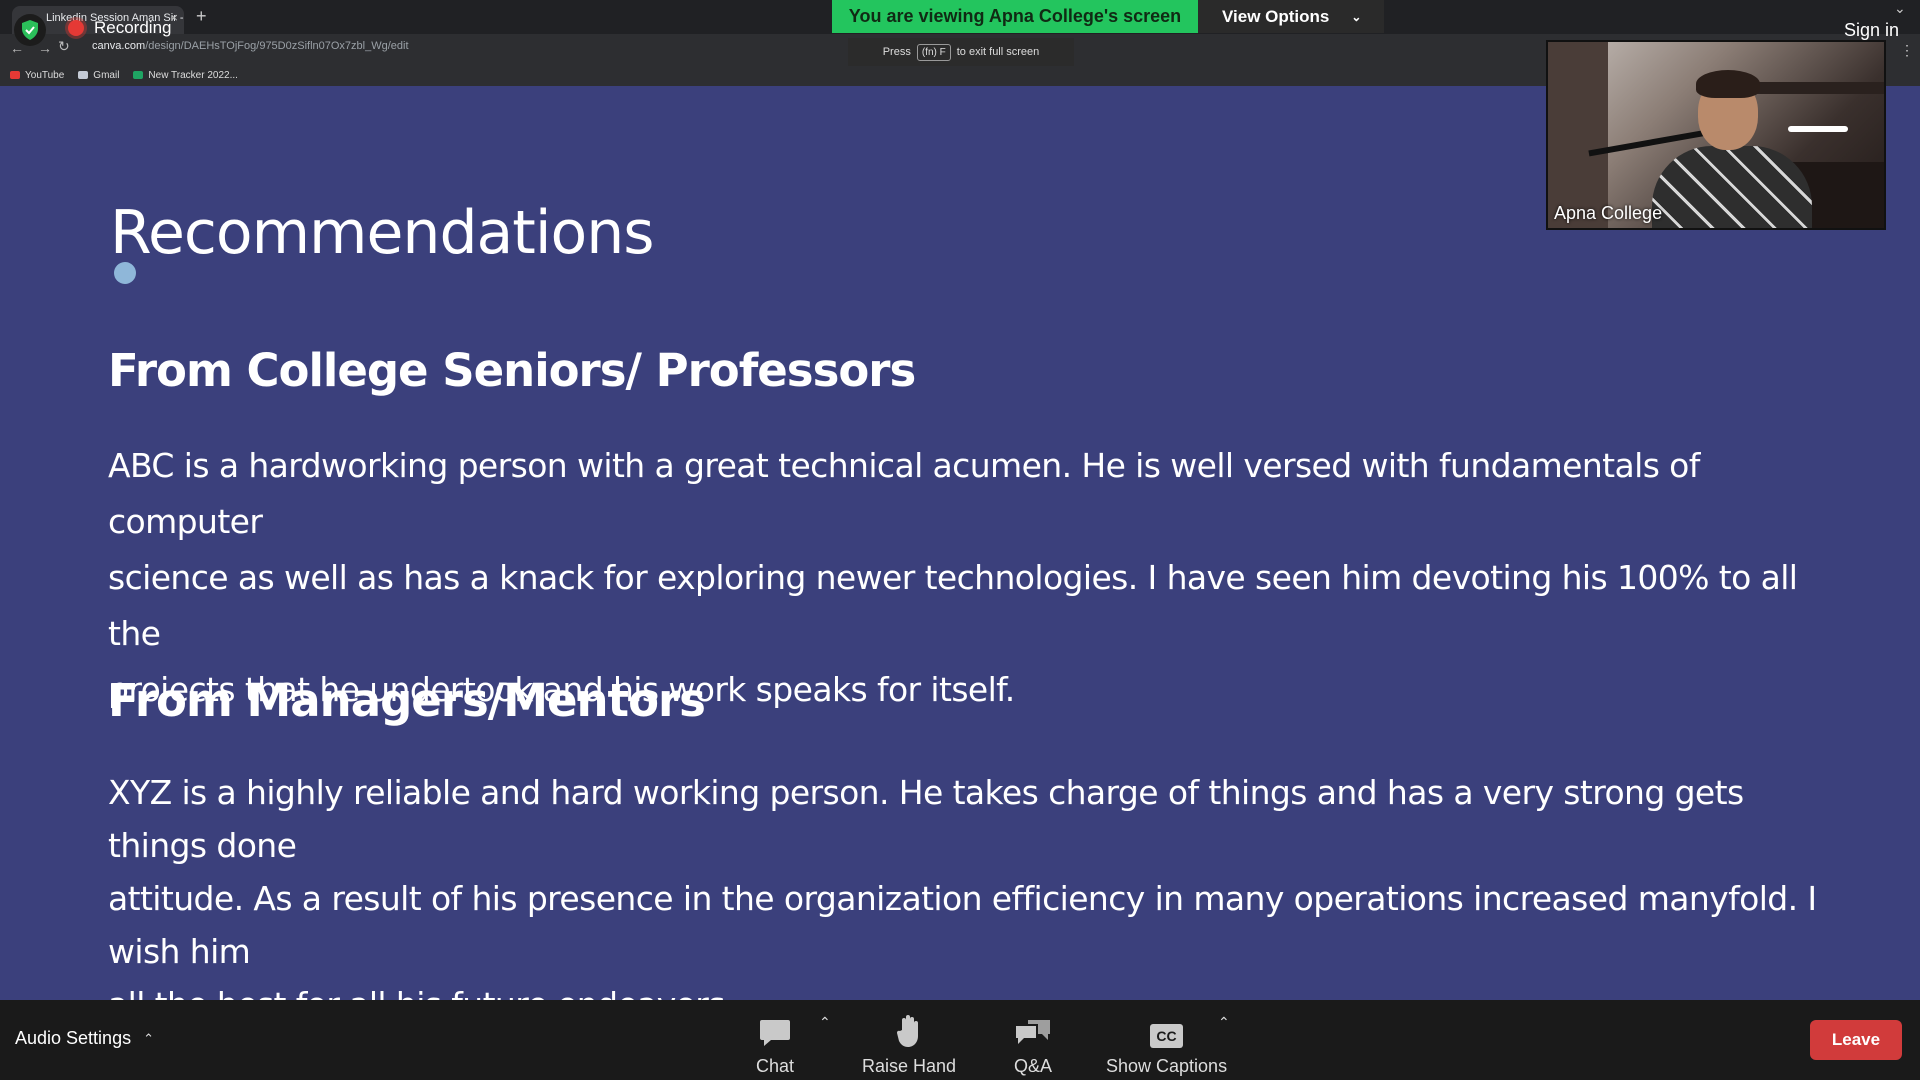 This screenshot has height=1080, width=1920. Describe the element at coordinates (37, 75) in the screenshot. I see `bookmark-youtube: YouTube` at that location.